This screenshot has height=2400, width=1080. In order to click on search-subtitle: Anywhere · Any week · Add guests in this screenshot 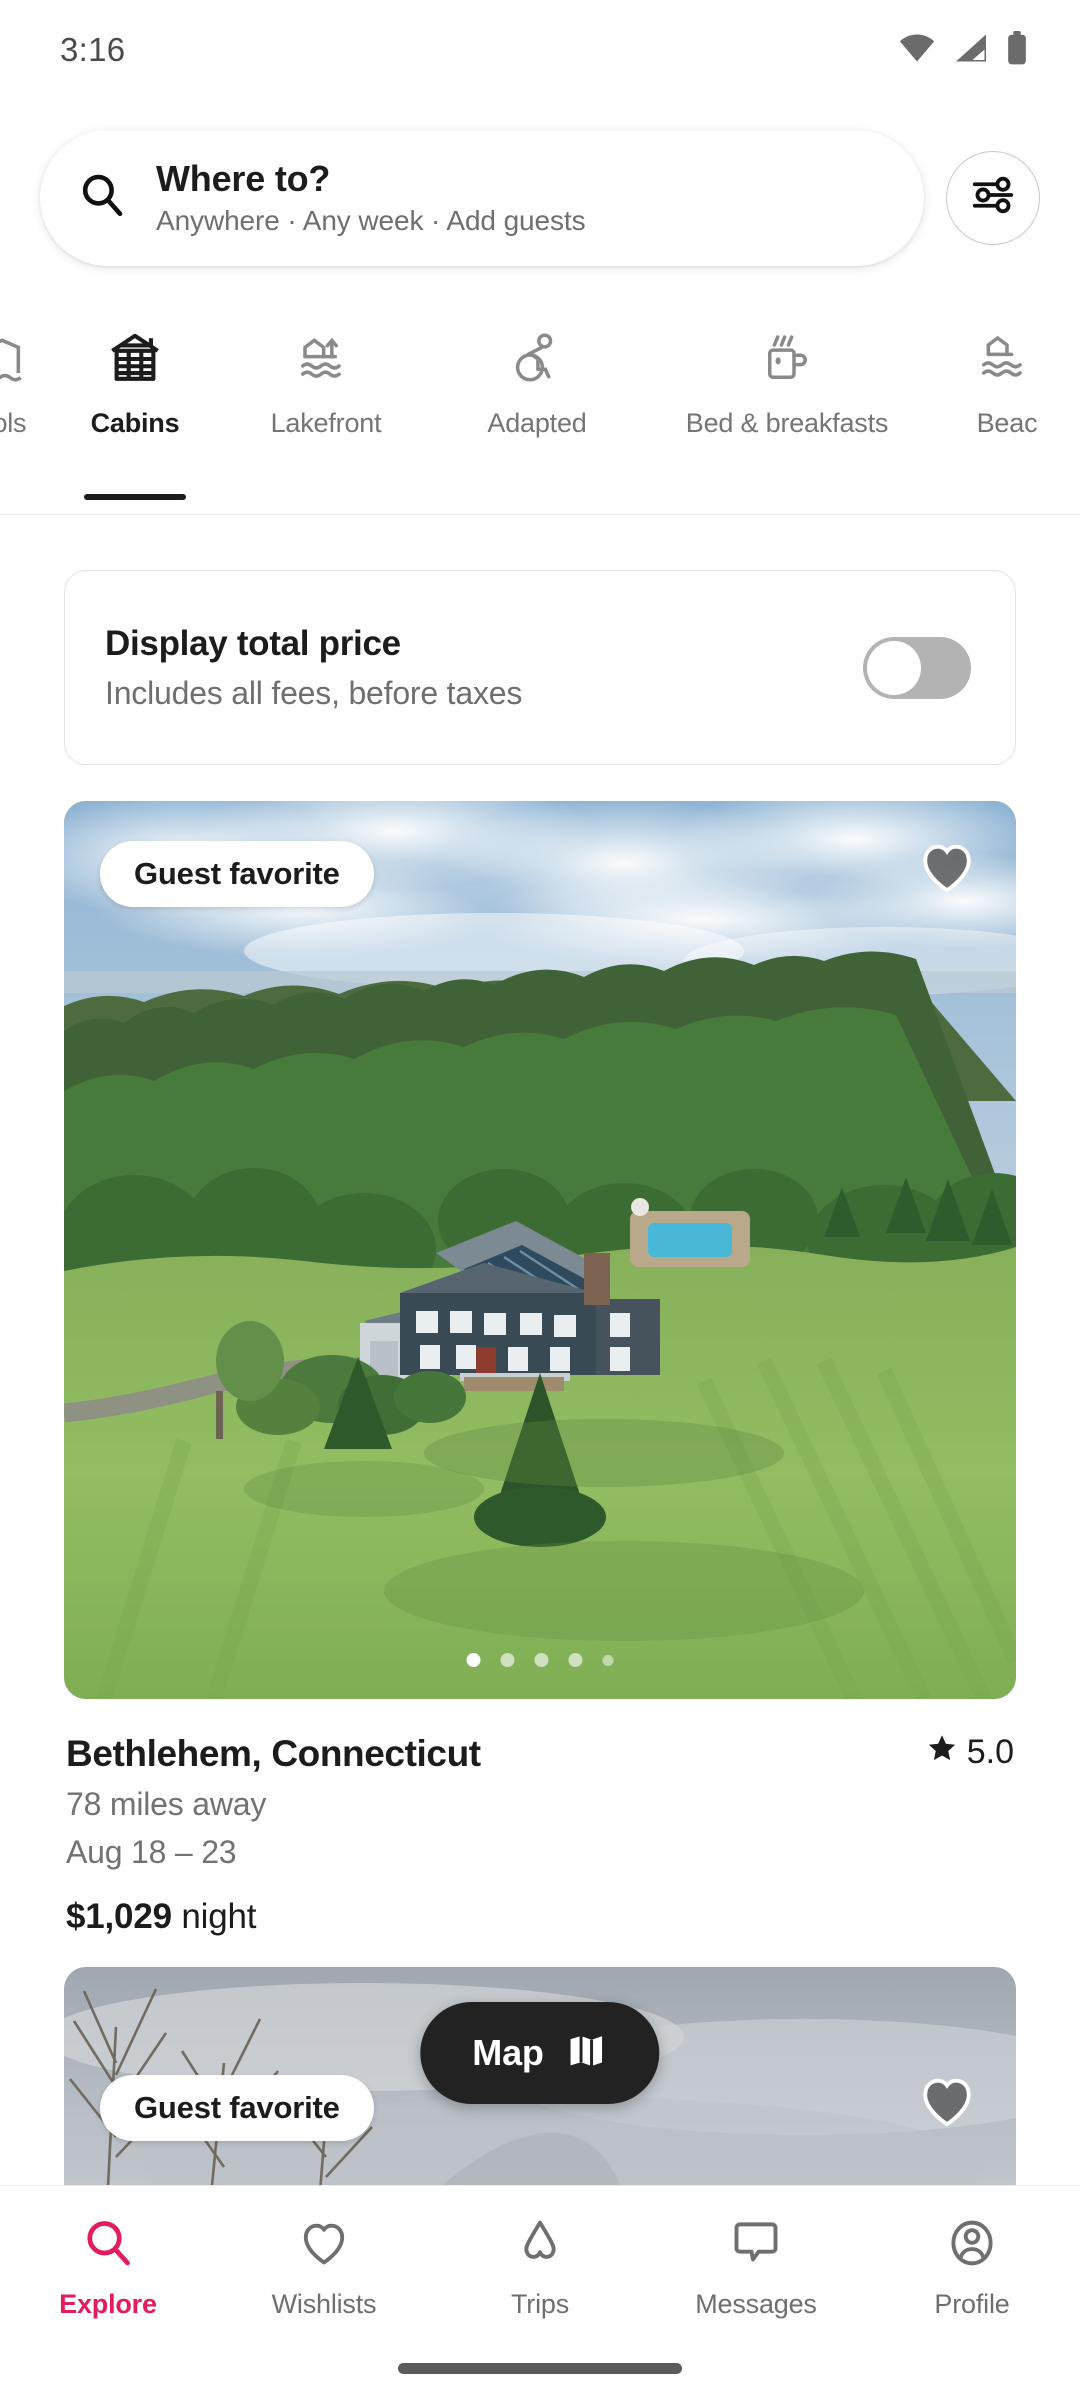, I will do `click(371, 220)`.